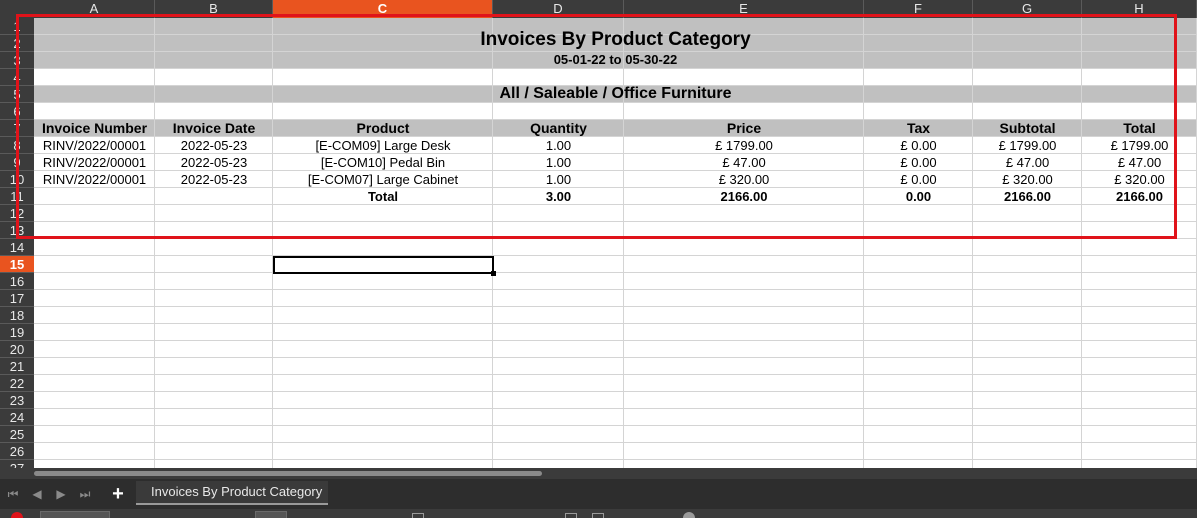  What do you see at coordinates (17, 264) in the screenshot?
I see `row-header-15: 15` at bounding box center [17, 264].